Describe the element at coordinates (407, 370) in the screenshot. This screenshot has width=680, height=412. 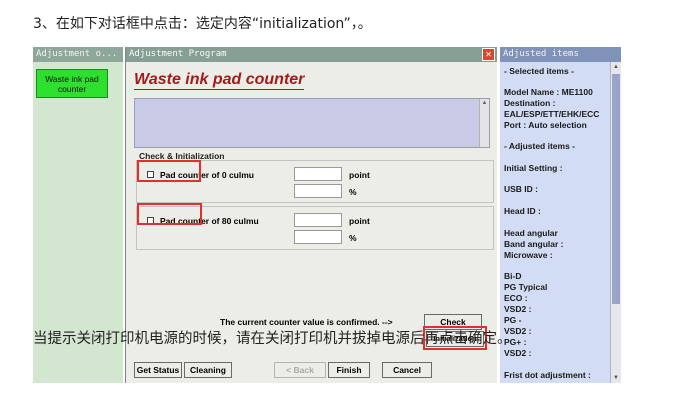
I see `cancel-button: Cancel` at that location.